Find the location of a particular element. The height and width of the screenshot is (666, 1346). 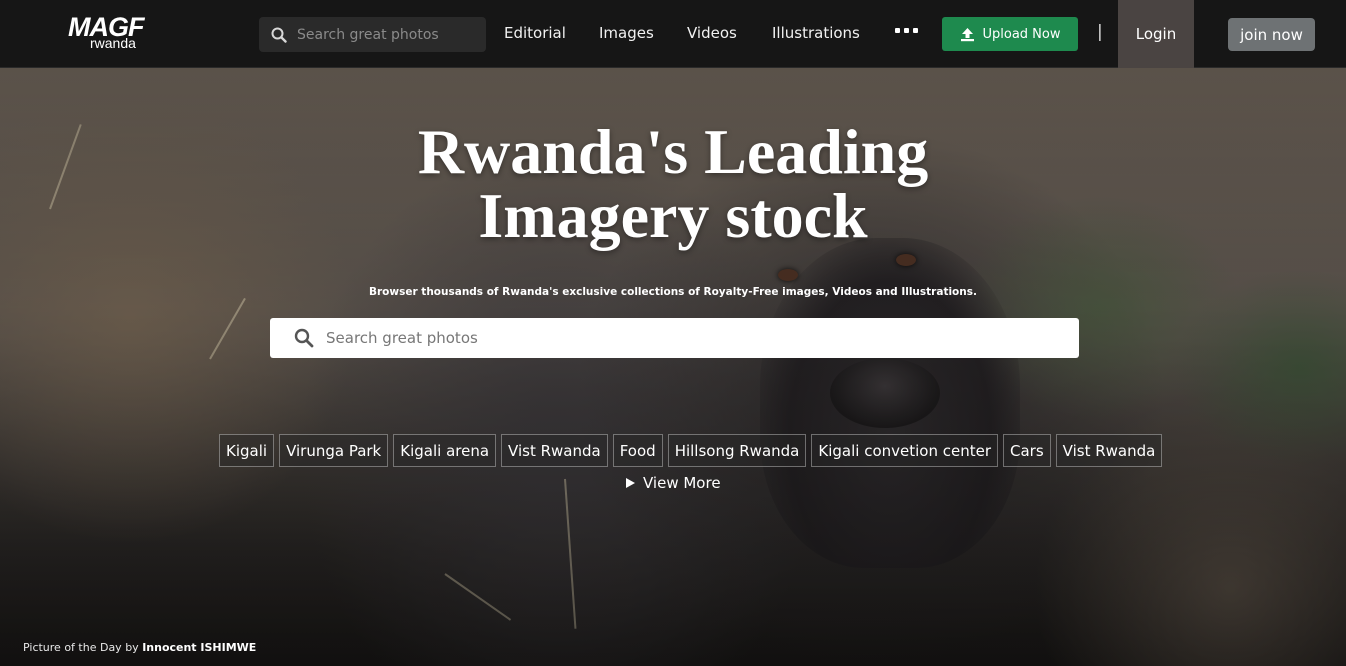

site-logo: MAGF rwanda is located at coordinates (118, 33).